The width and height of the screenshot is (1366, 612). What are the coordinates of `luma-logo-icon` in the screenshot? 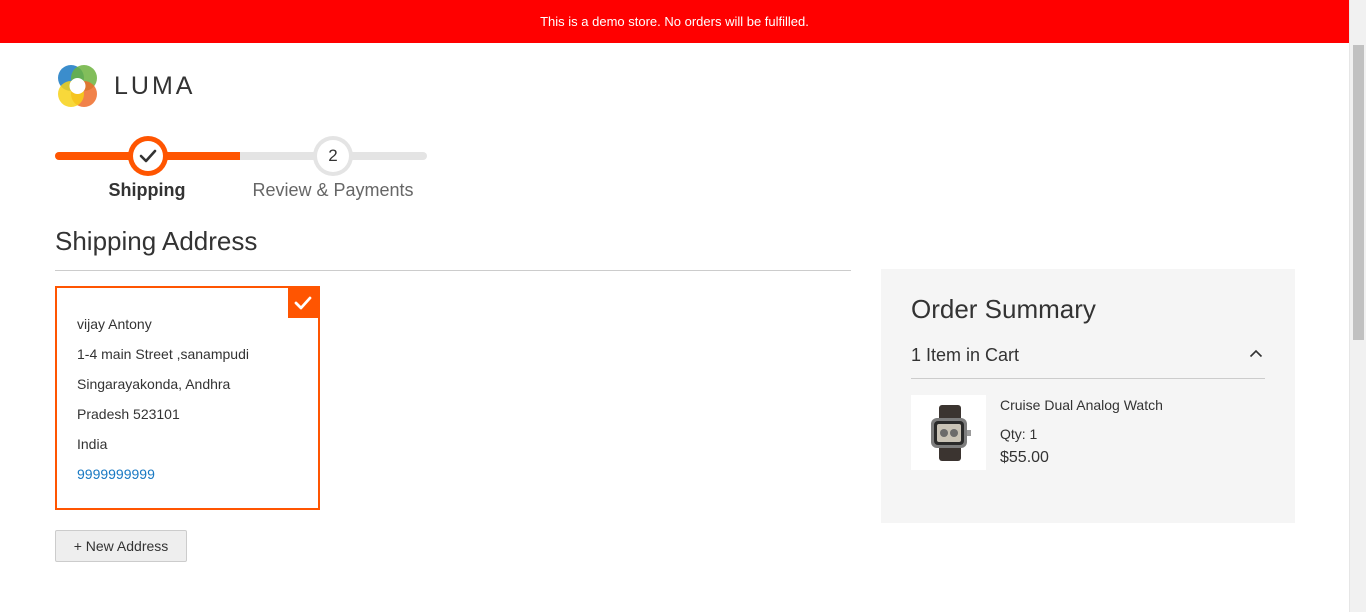 It's located at (77, 86).